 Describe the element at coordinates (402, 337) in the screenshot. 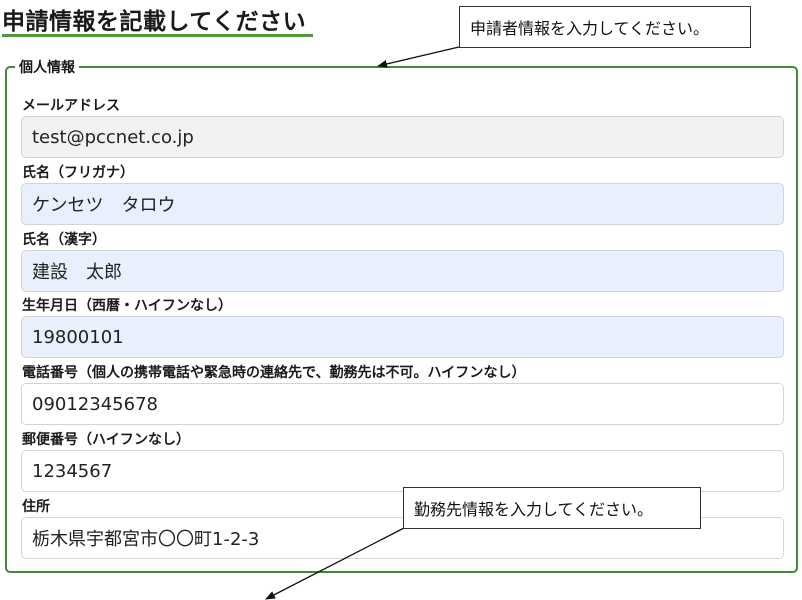

I see `birthdate-field` at that location.